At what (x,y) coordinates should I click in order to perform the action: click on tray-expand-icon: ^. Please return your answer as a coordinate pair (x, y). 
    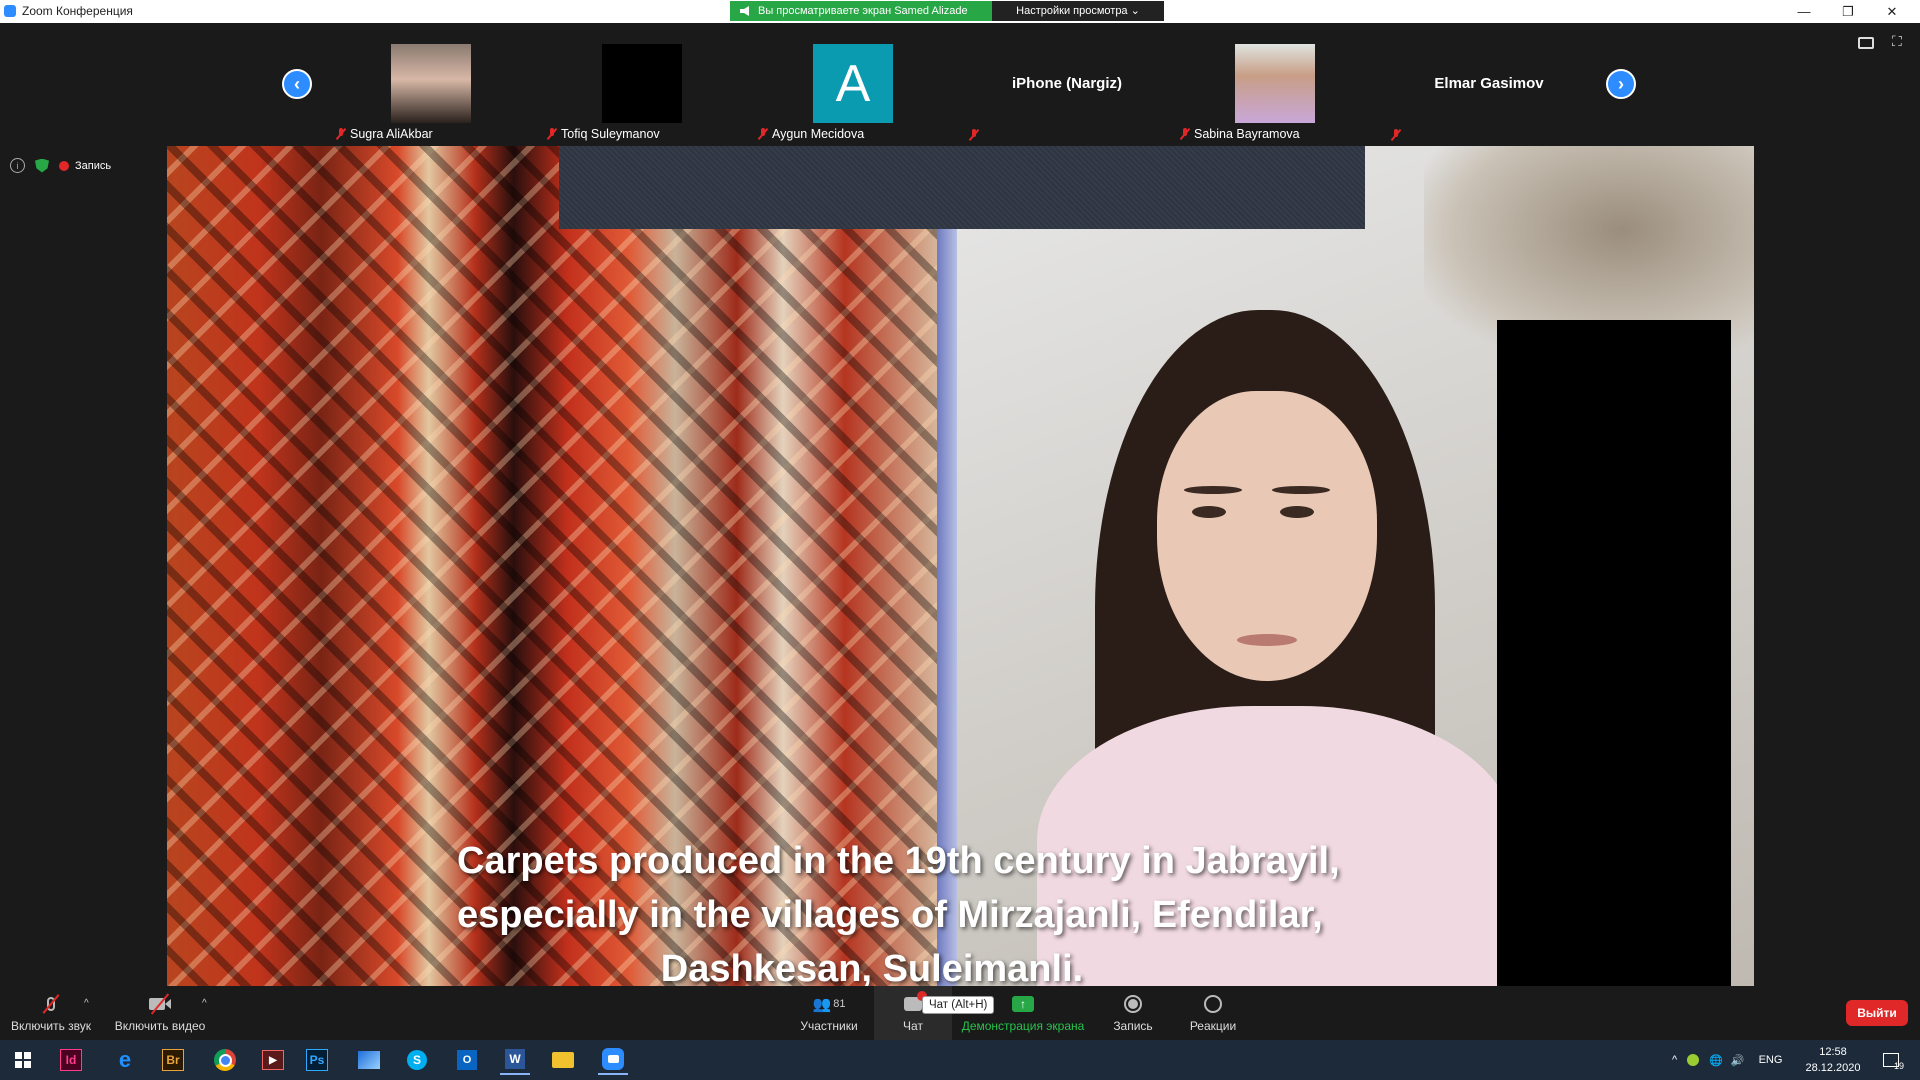
    Looking at the image, I should click on (1674, 1060).